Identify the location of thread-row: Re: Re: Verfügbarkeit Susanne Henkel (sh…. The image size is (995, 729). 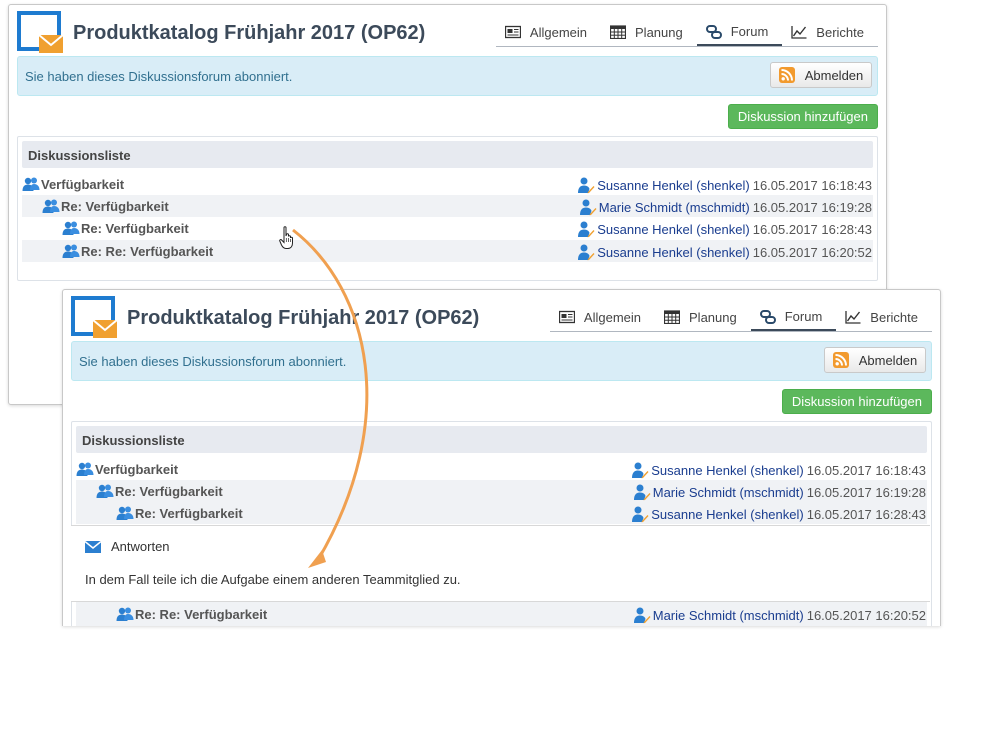
(447, 251).